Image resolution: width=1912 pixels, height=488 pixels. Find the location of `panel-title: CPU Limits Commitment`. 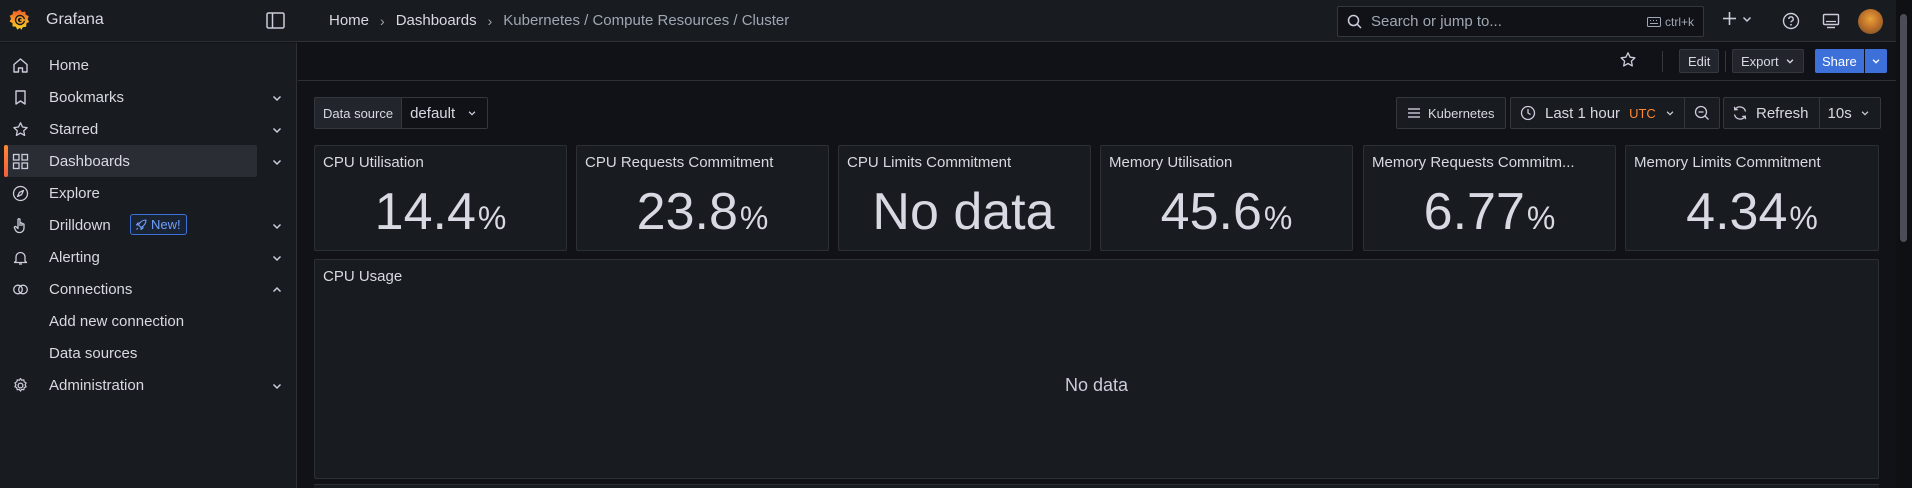

panel-title: CPU Limits Commitment is located at coordinates (929, 162).